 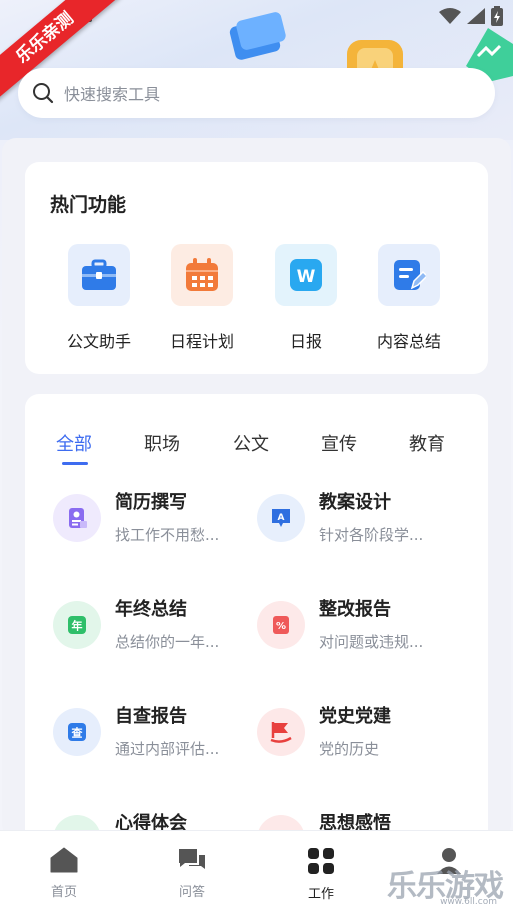 I want to click on resume-icon, so click(x=78, y=518).